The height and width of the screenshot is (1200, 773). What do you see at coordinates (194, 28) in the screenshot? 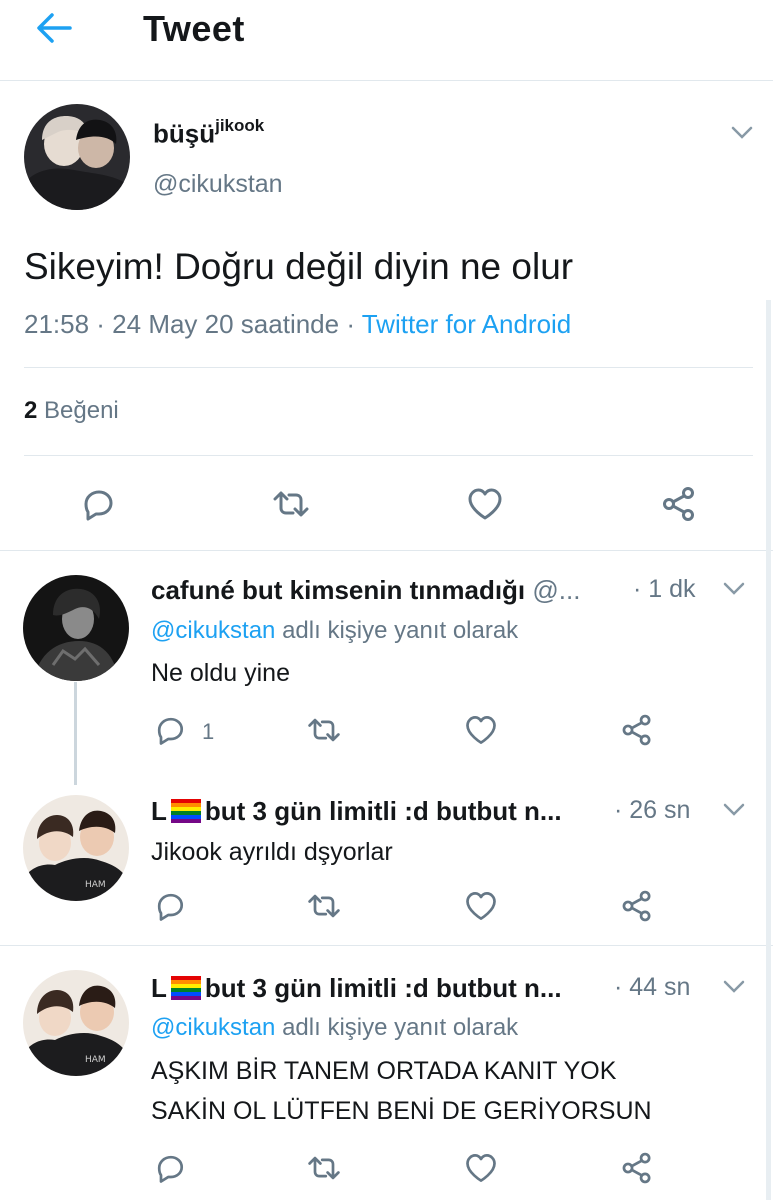
I see `page-title: Tweet` at bounding box center [194, 28].